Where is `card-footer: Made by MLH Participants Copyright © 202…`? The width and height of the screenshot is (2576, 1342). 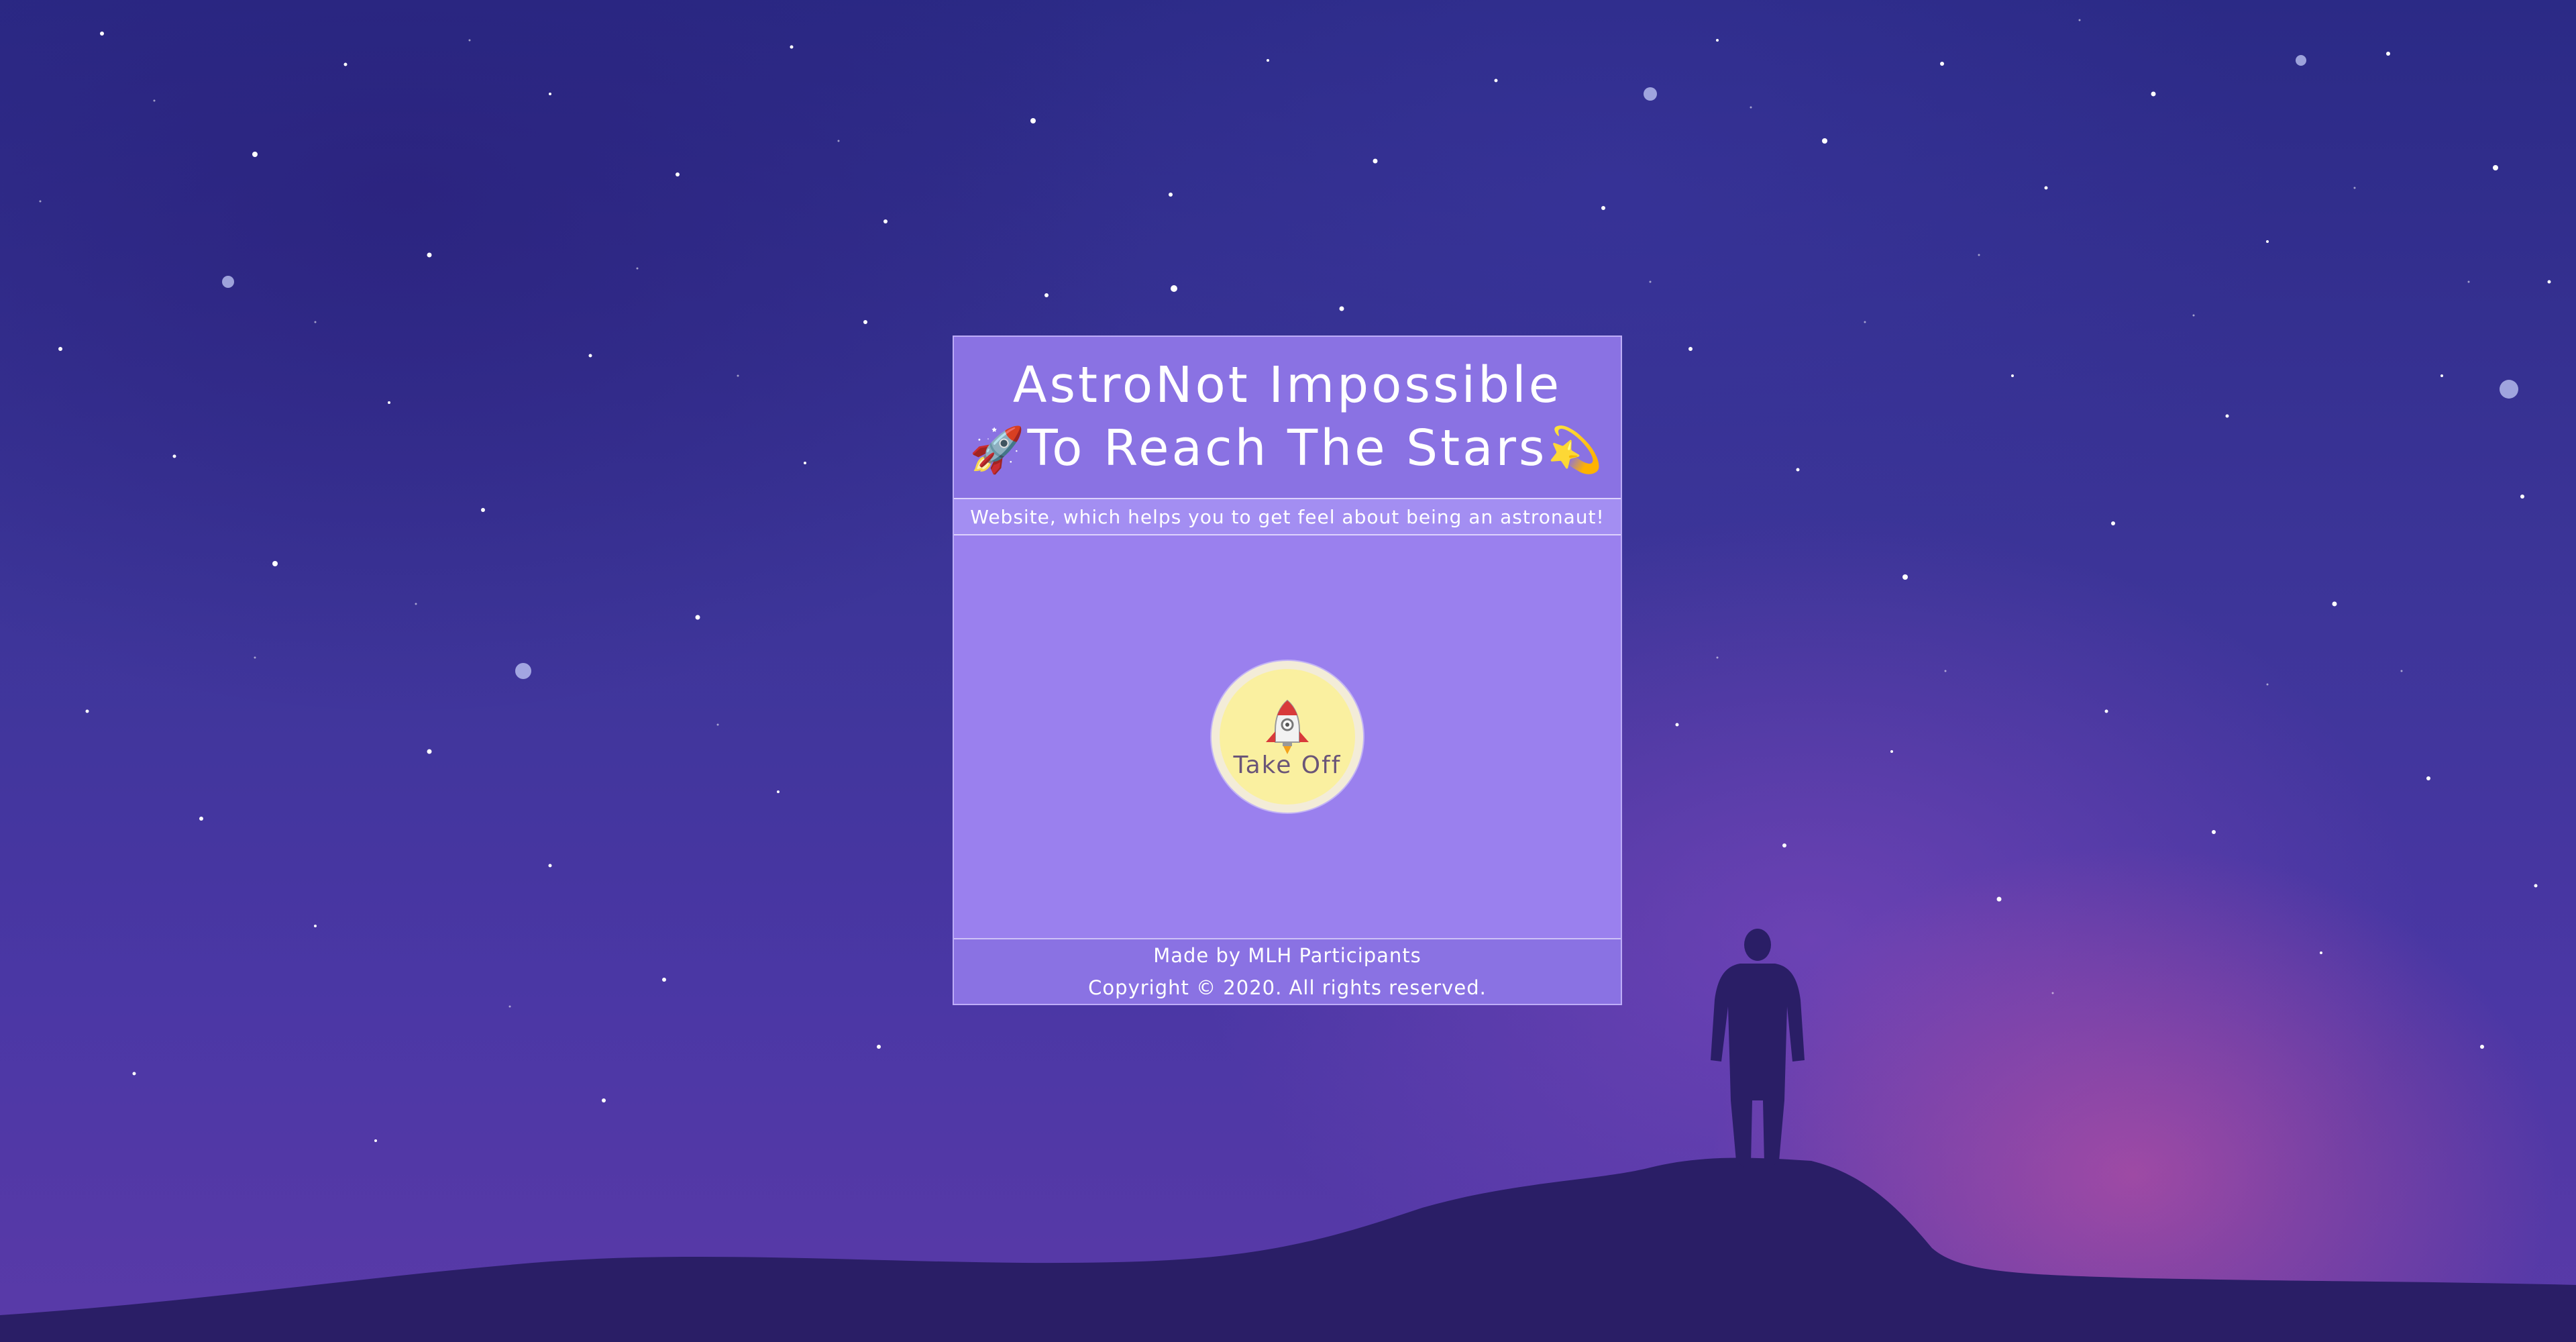
card-footer: Made by MLH Participants Copyright © 202… is located at coordinates (1287, 971).